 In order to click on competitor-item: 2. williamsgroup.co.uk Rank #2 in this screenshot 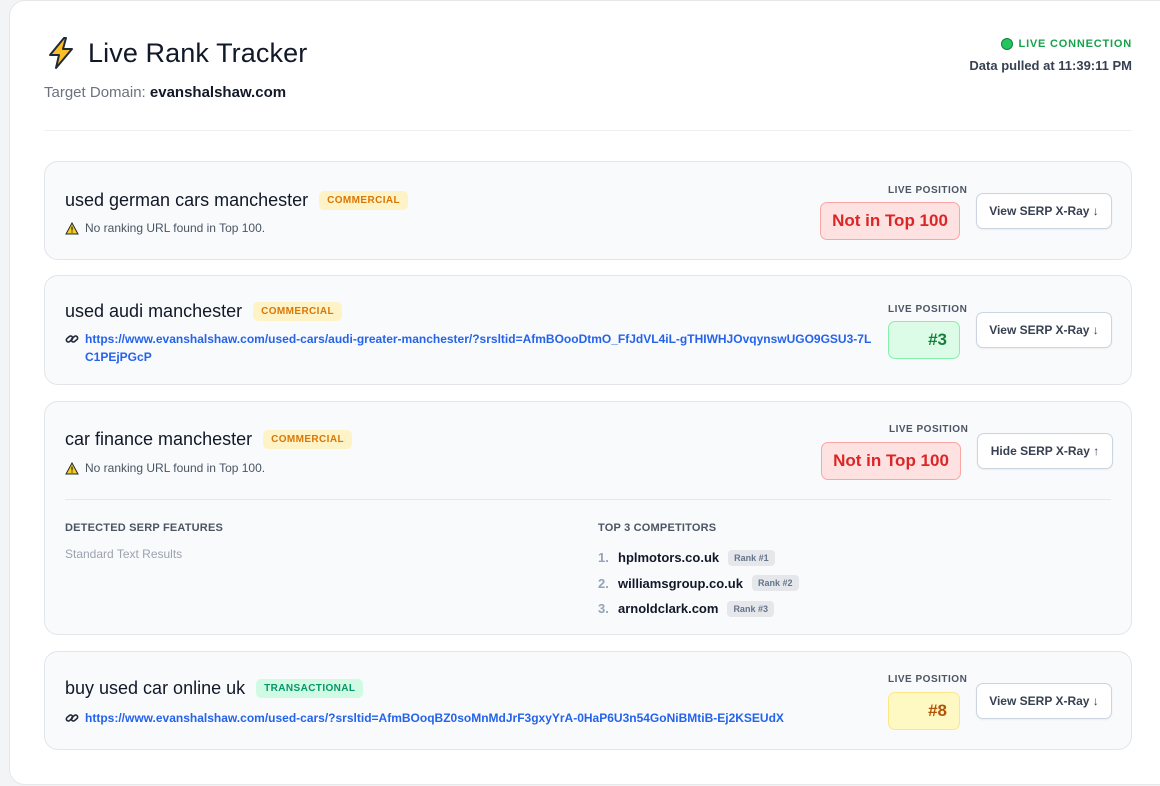, I will do `click(698, 584)`.